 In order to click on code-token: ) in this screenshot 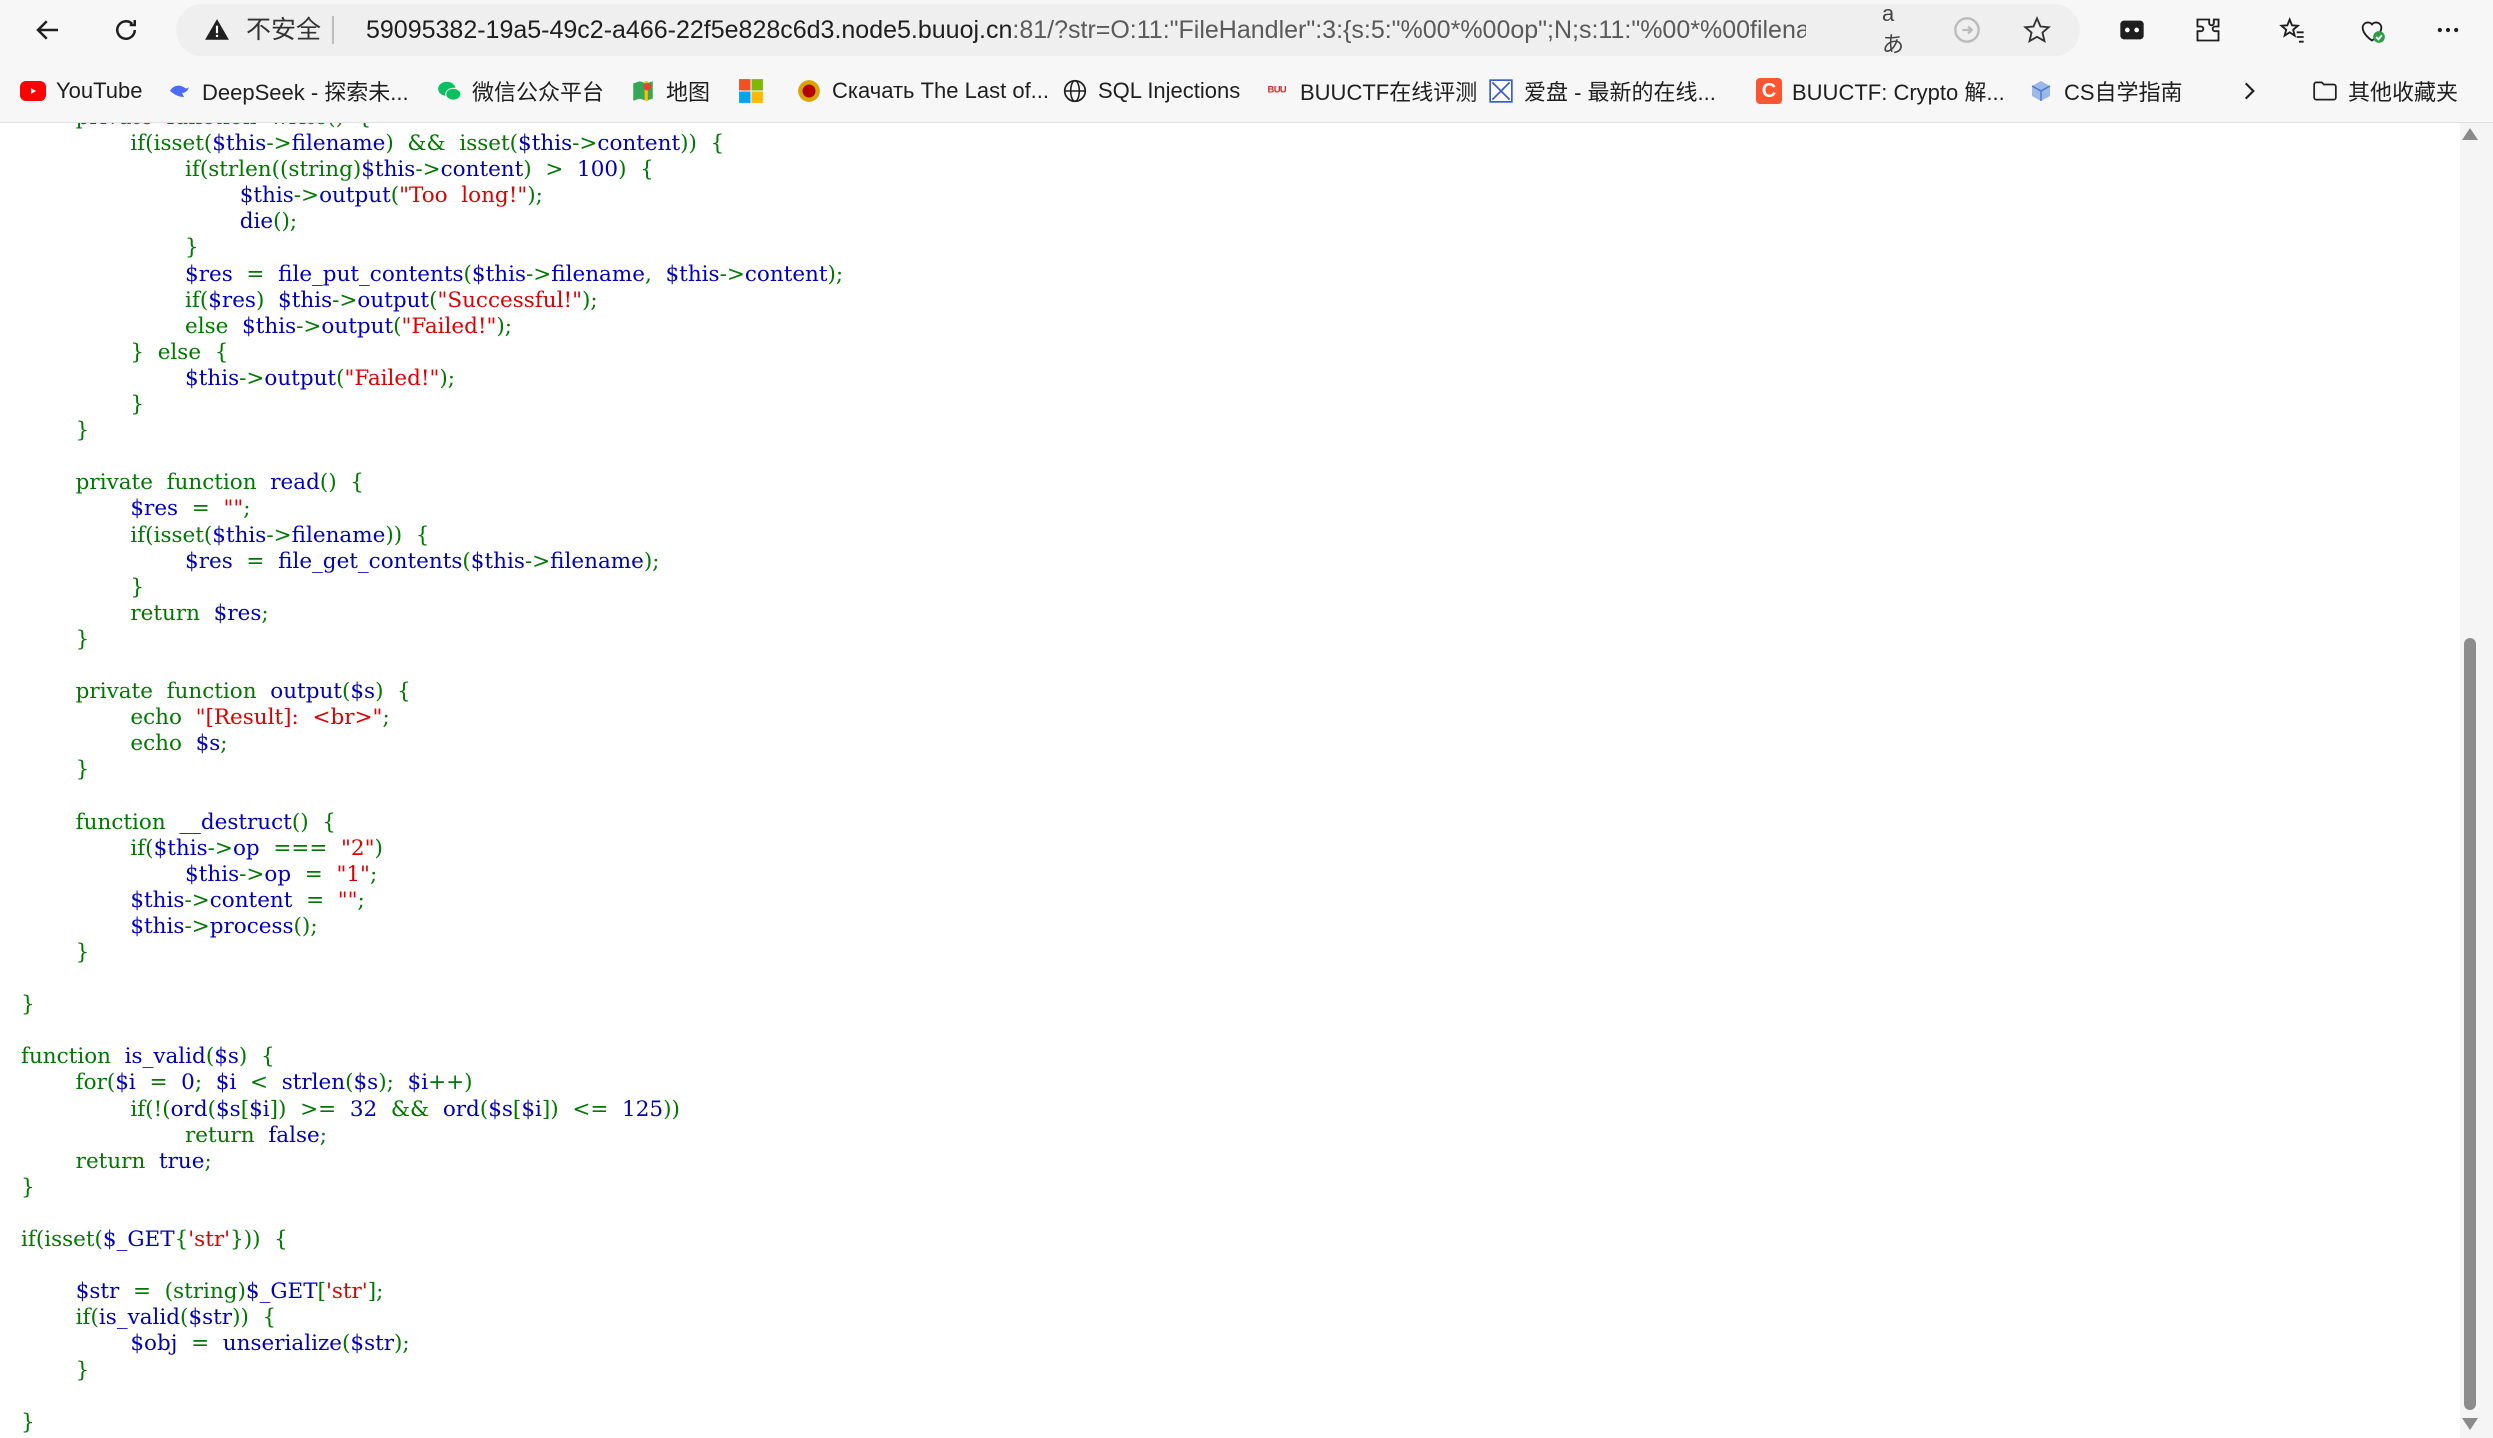, I will do `click(267, 300)`.